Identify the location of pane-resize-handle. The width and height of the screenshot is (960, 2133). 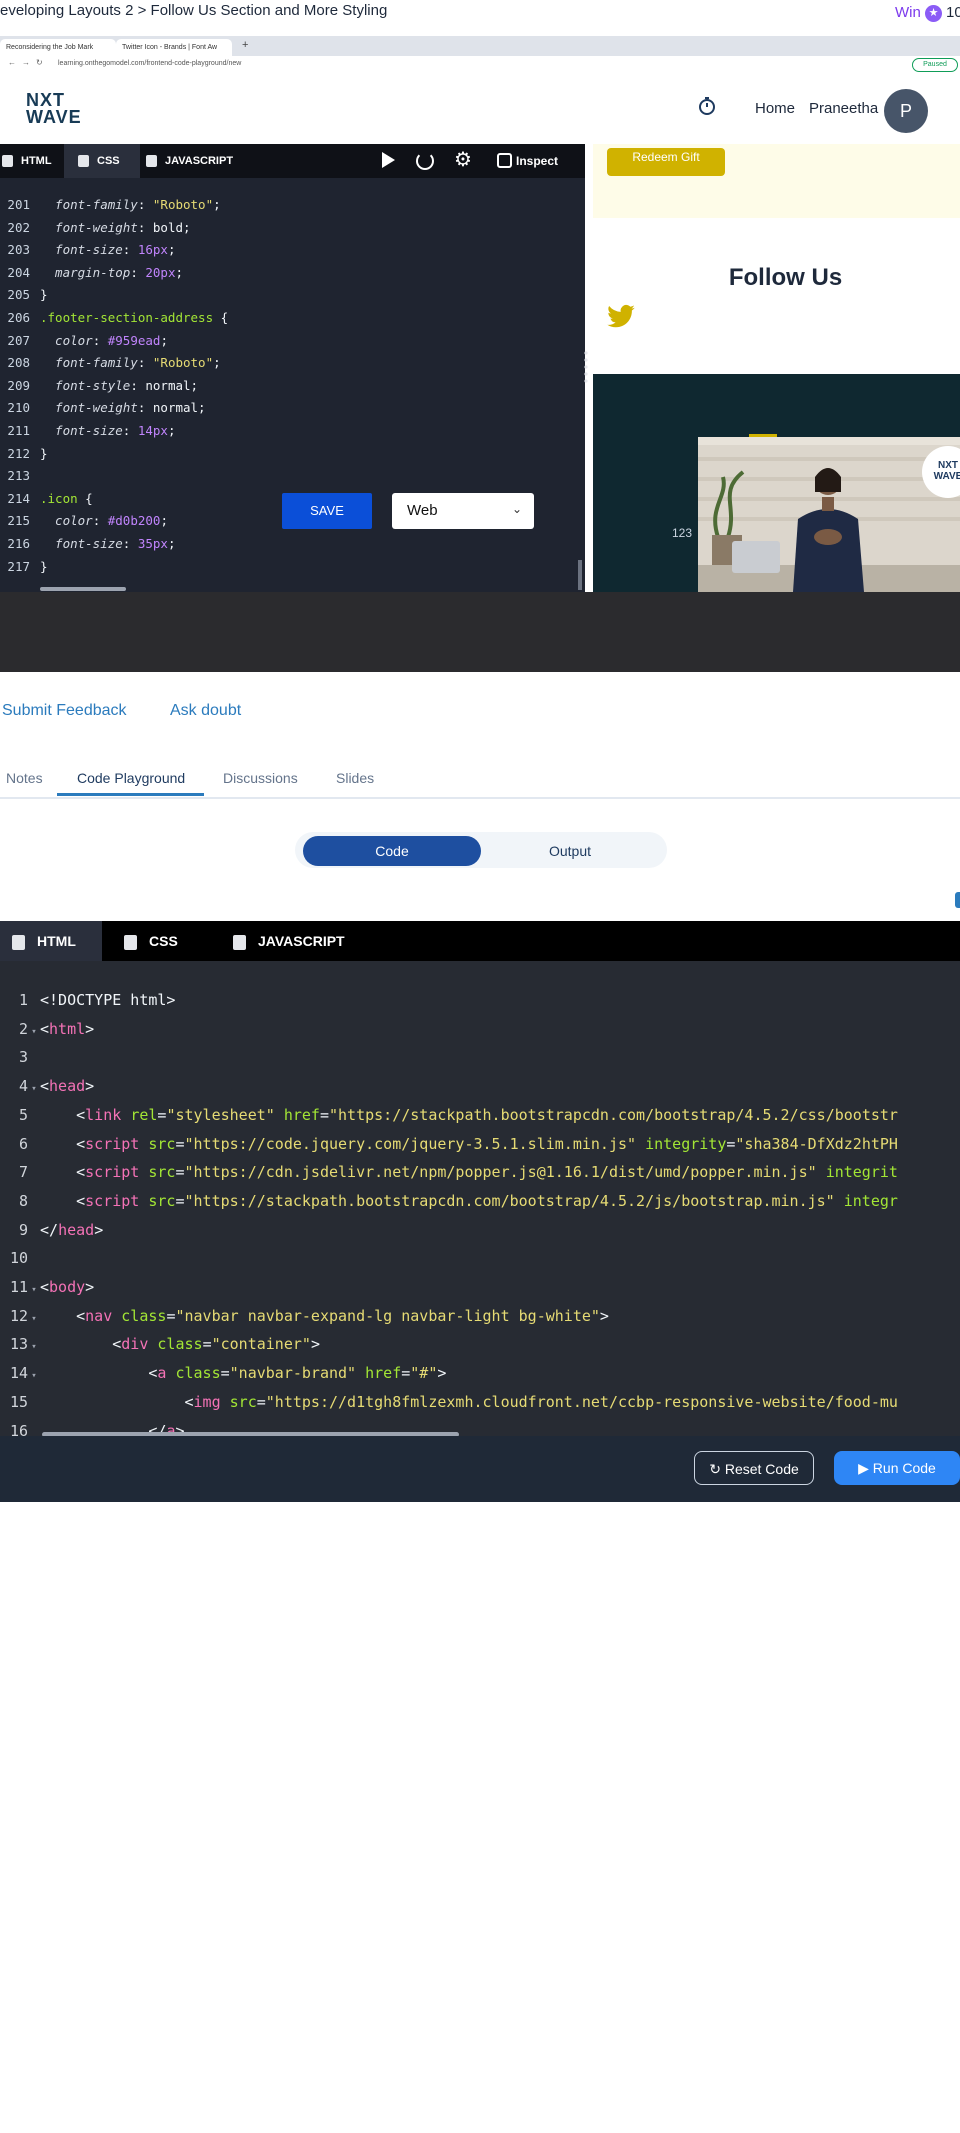
(586, 367).